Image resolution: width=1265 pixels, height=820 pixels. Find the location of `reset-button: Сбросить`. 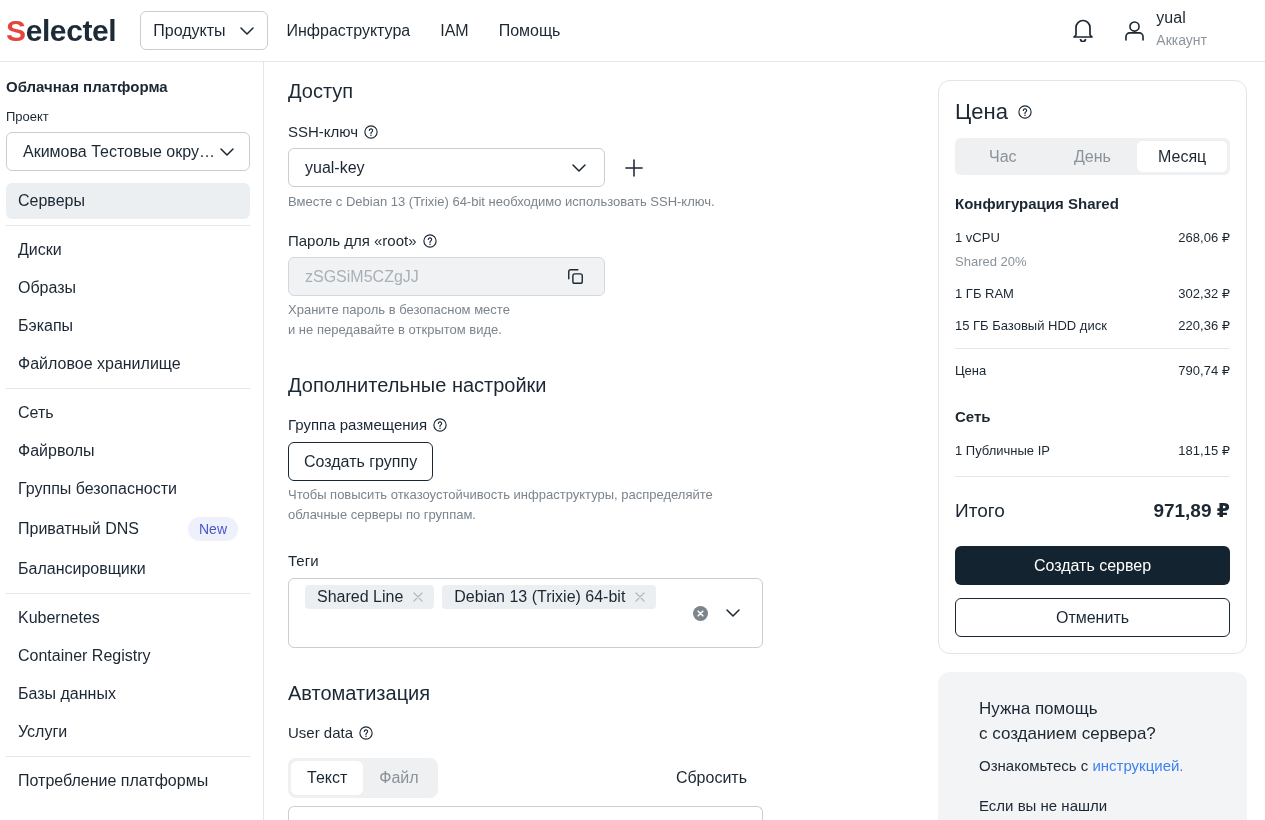

reset-button: Сбросить is located at coordinates (711, 778).